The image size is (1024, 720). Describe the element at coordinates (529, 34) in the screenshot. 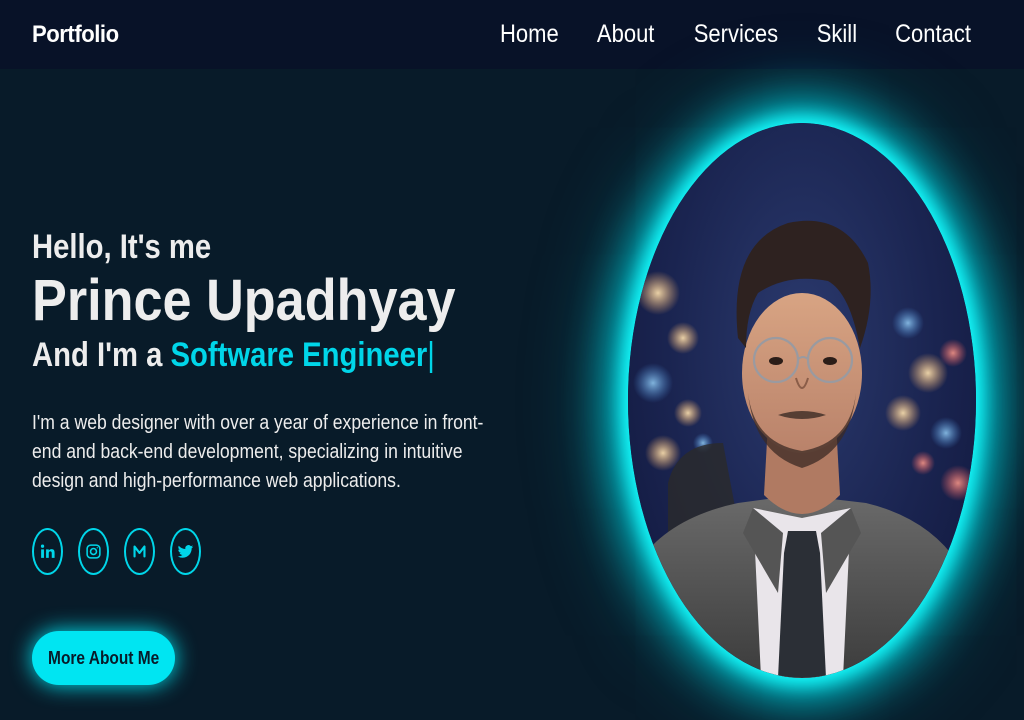

I see `nav-home: Home` at that location.